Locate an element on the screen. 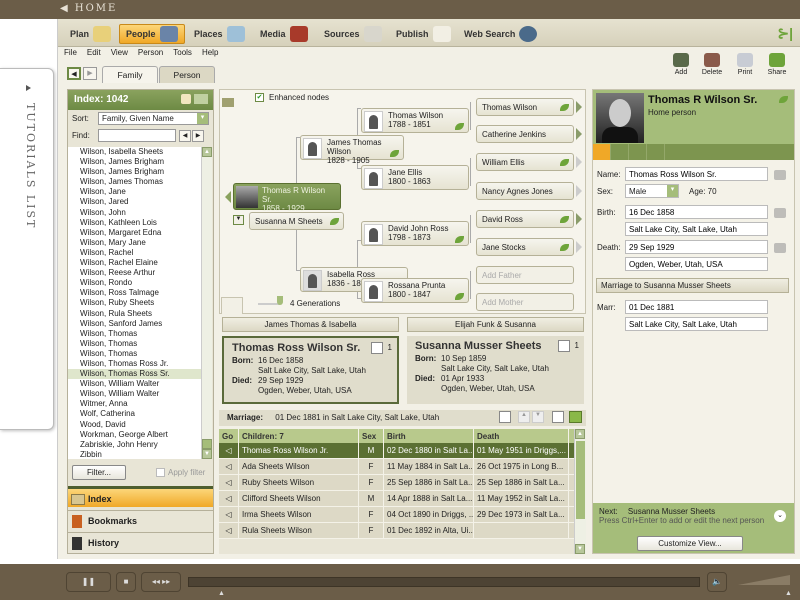  leaf-hint-icon is located at coordinates (783, 99).